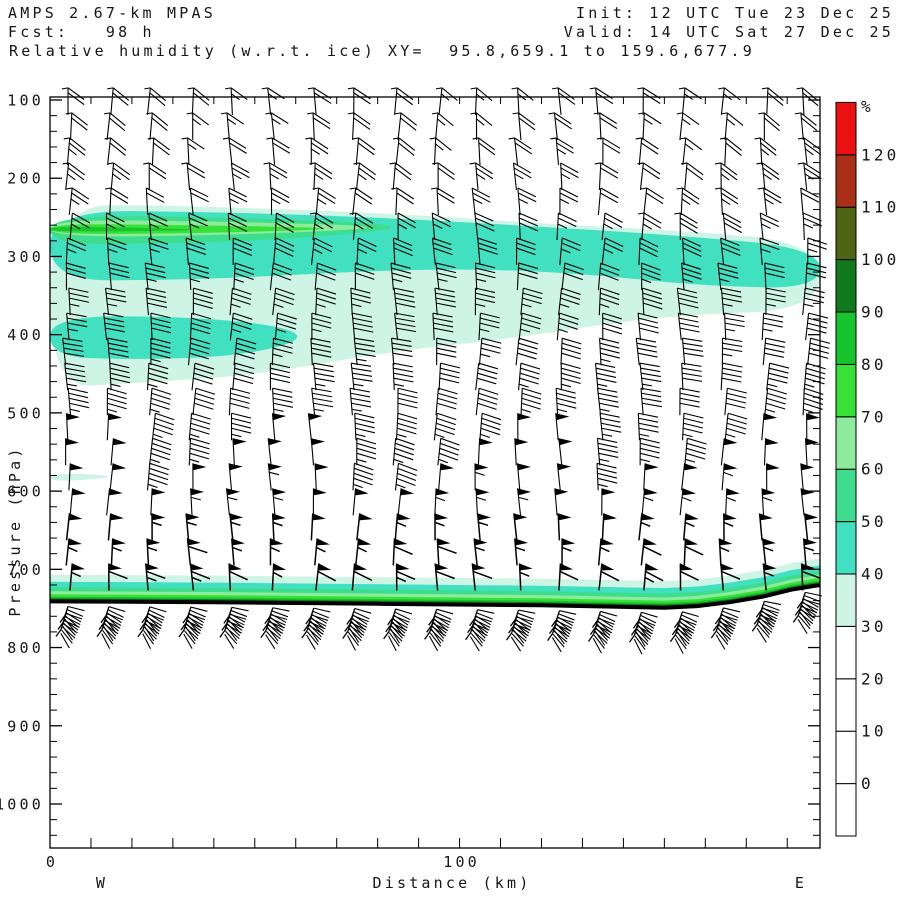  I want to click on x-axis-title: Distance (km), so click(452, 883).